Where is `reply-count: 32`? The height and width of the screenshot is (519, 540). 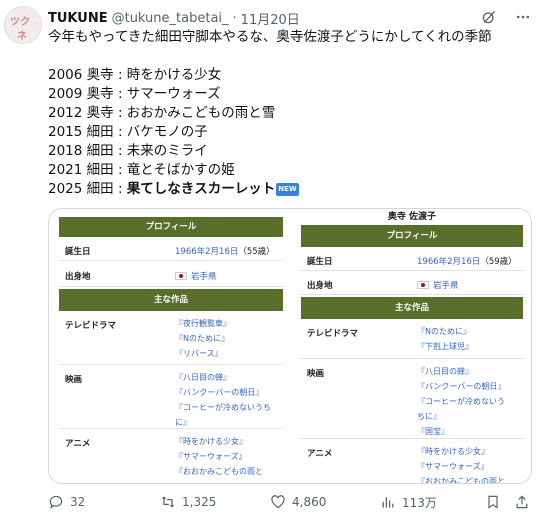 reply-count: 32 is located at coordinates (78, 502).